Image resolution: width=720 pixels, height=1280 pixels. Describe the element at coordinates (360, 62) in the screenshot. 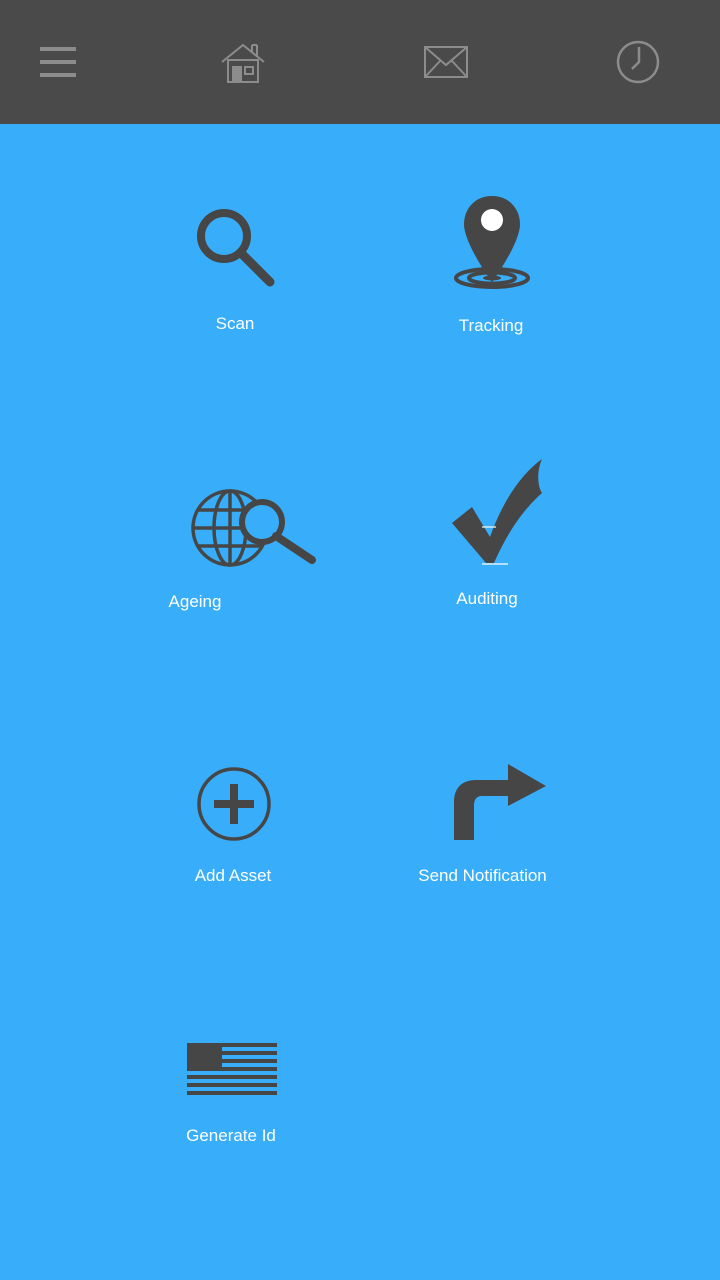

I see `top-app-bar` at that location.